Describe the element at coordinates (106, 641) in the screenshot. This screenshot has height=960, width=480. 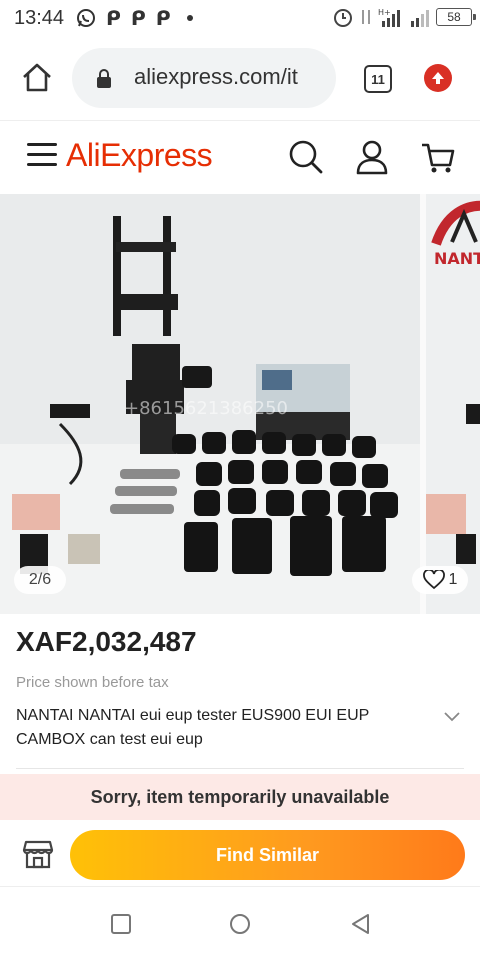
I see `product-price: XAF2,032,487` at that location.